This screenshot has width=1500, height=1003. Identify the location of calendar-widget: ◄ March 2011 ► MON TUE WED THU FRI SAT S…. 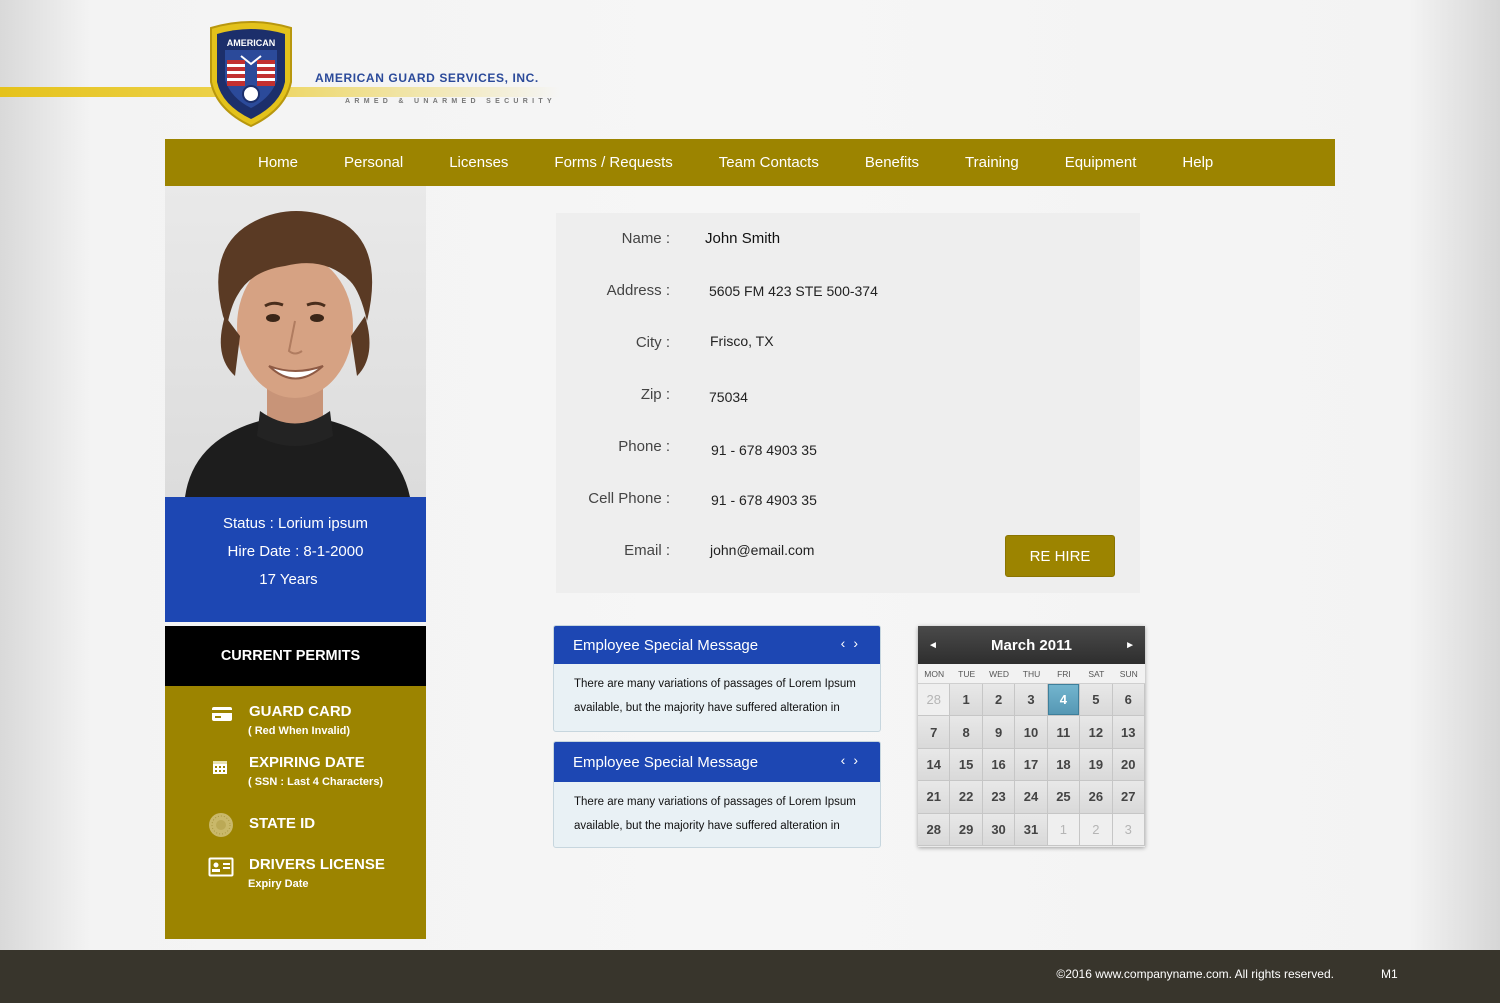
(1031, 736).